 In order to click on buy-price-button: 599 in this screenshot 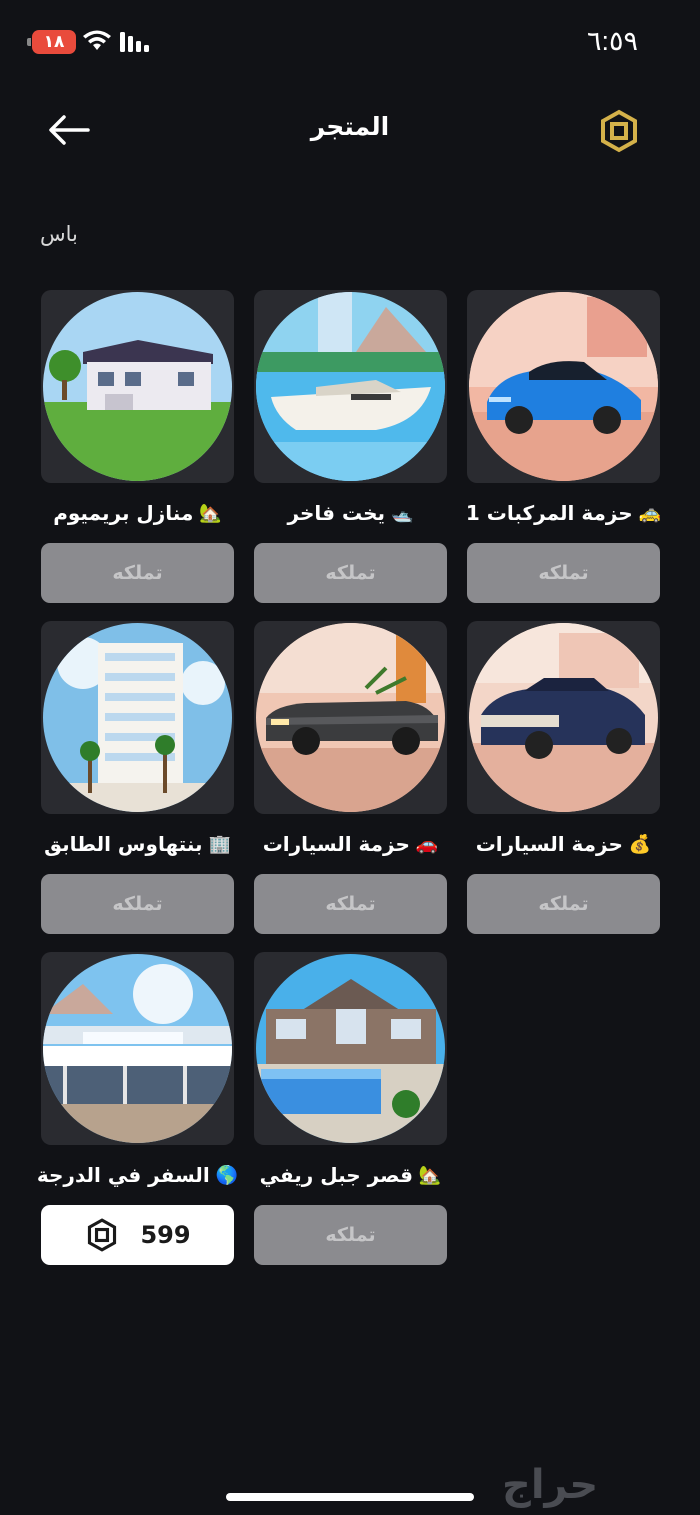, I will do `click(137, 1235)`.